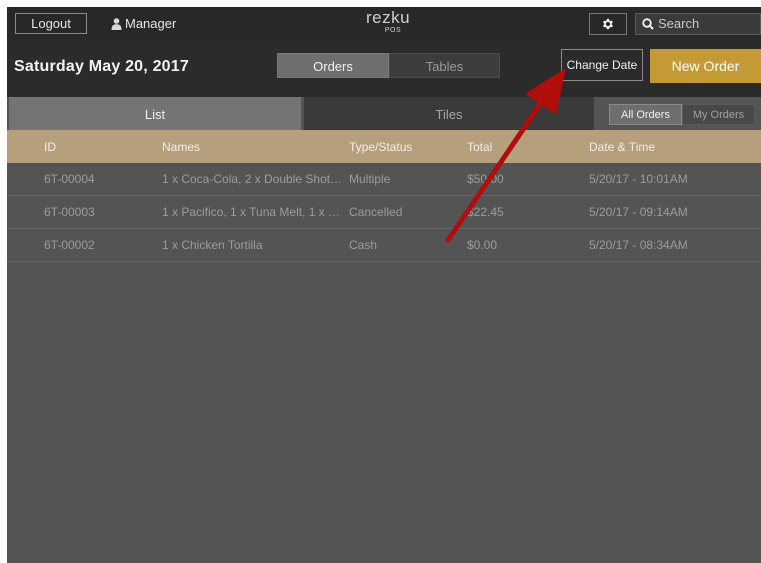 This screenshot has height=563, width=761. I want to click on user-label: Manager, so click(151, 23).